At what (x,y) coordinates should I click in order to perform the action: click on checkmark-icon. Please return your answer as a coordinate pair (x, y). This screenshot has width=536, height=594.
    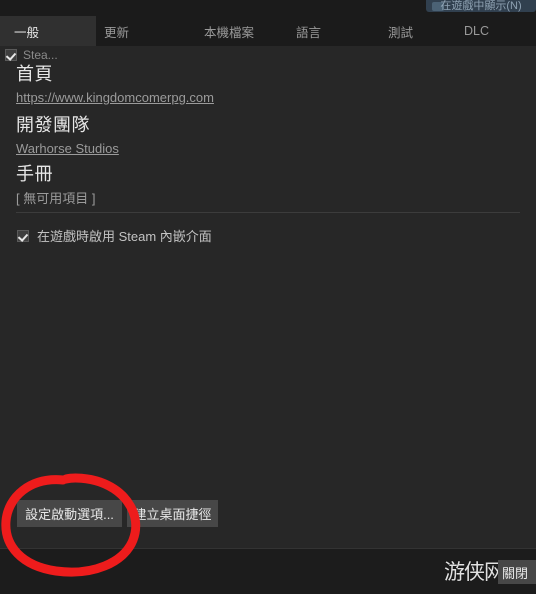
    Looking at the image, I should click on (23, 235).